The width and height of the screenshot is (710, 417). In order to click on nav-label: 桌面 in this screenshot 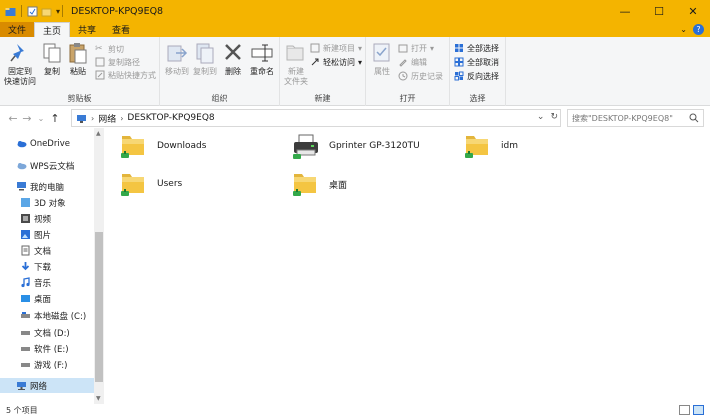, I will do `click(43, 299)`.